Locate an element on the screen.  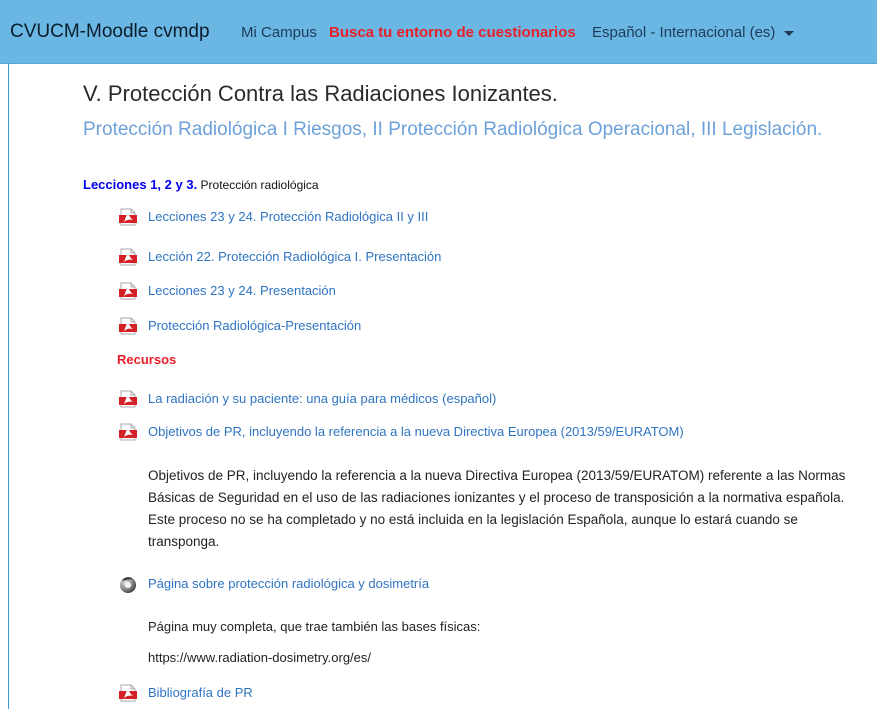
lecciones-rest: Protección radiológica is located at coordinates (258, 185).